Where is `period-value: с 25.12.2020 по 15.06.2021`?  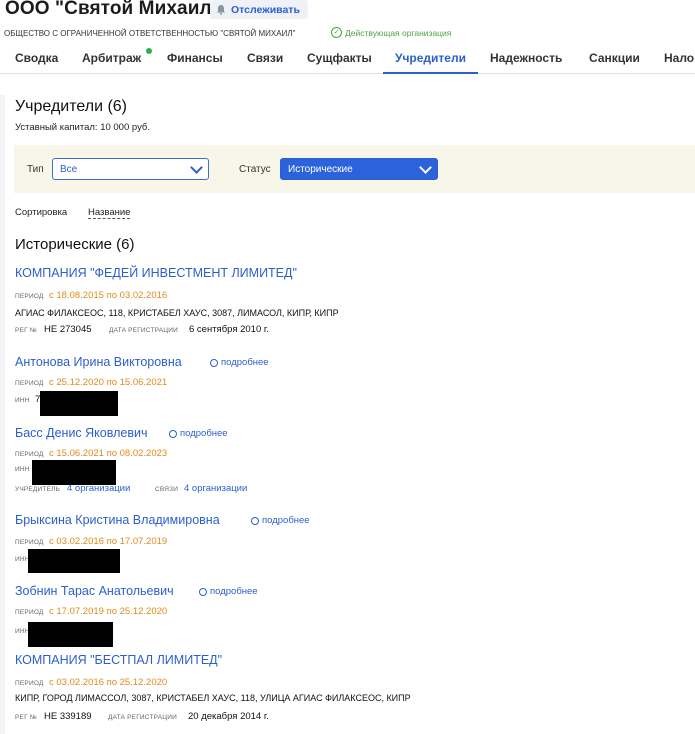
period-value: с 25.12.2020 по 15.06.2021 is located at coordinates (108, 382).